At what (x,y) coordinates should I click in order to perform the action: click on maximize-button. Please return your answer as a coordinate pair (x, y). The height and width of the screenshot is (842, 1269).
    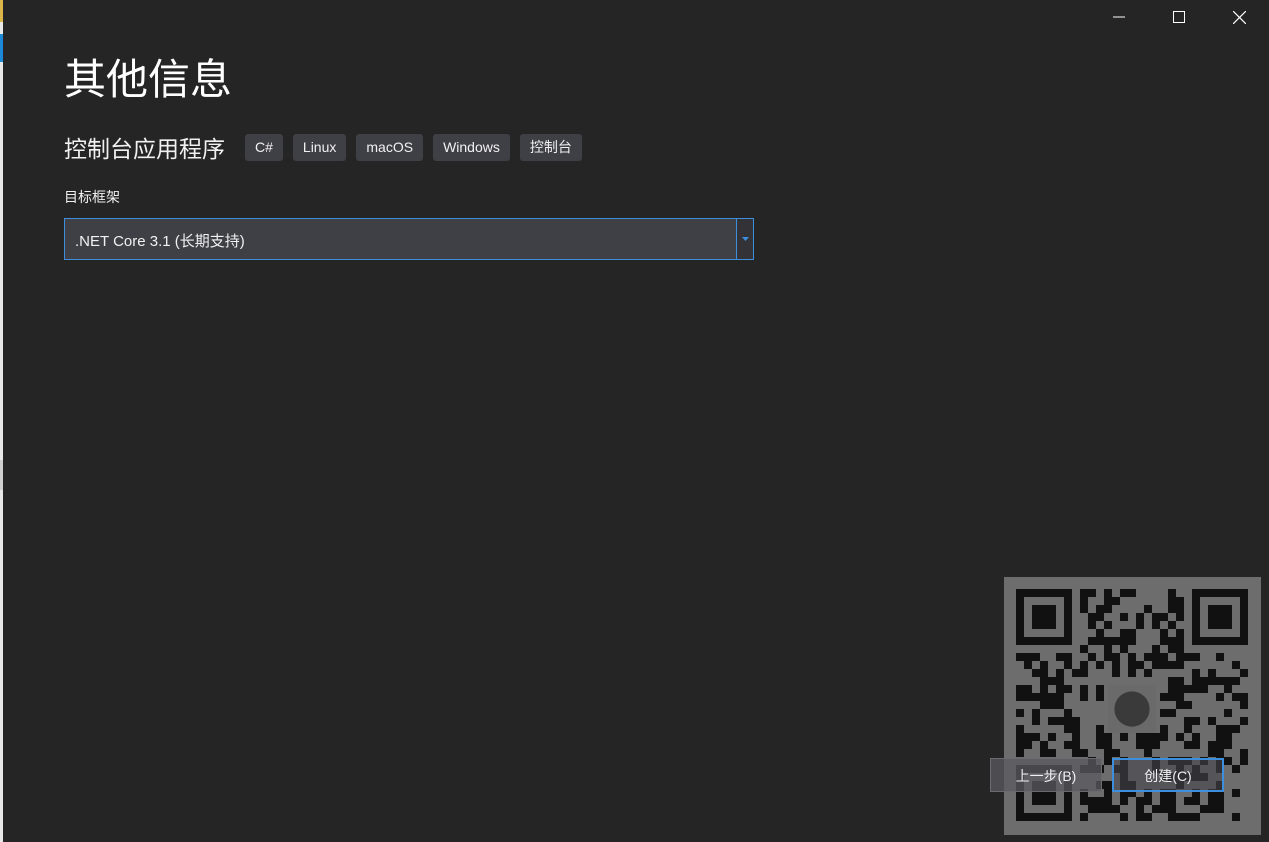
    Looking at the image, I should click on (1179, 17).